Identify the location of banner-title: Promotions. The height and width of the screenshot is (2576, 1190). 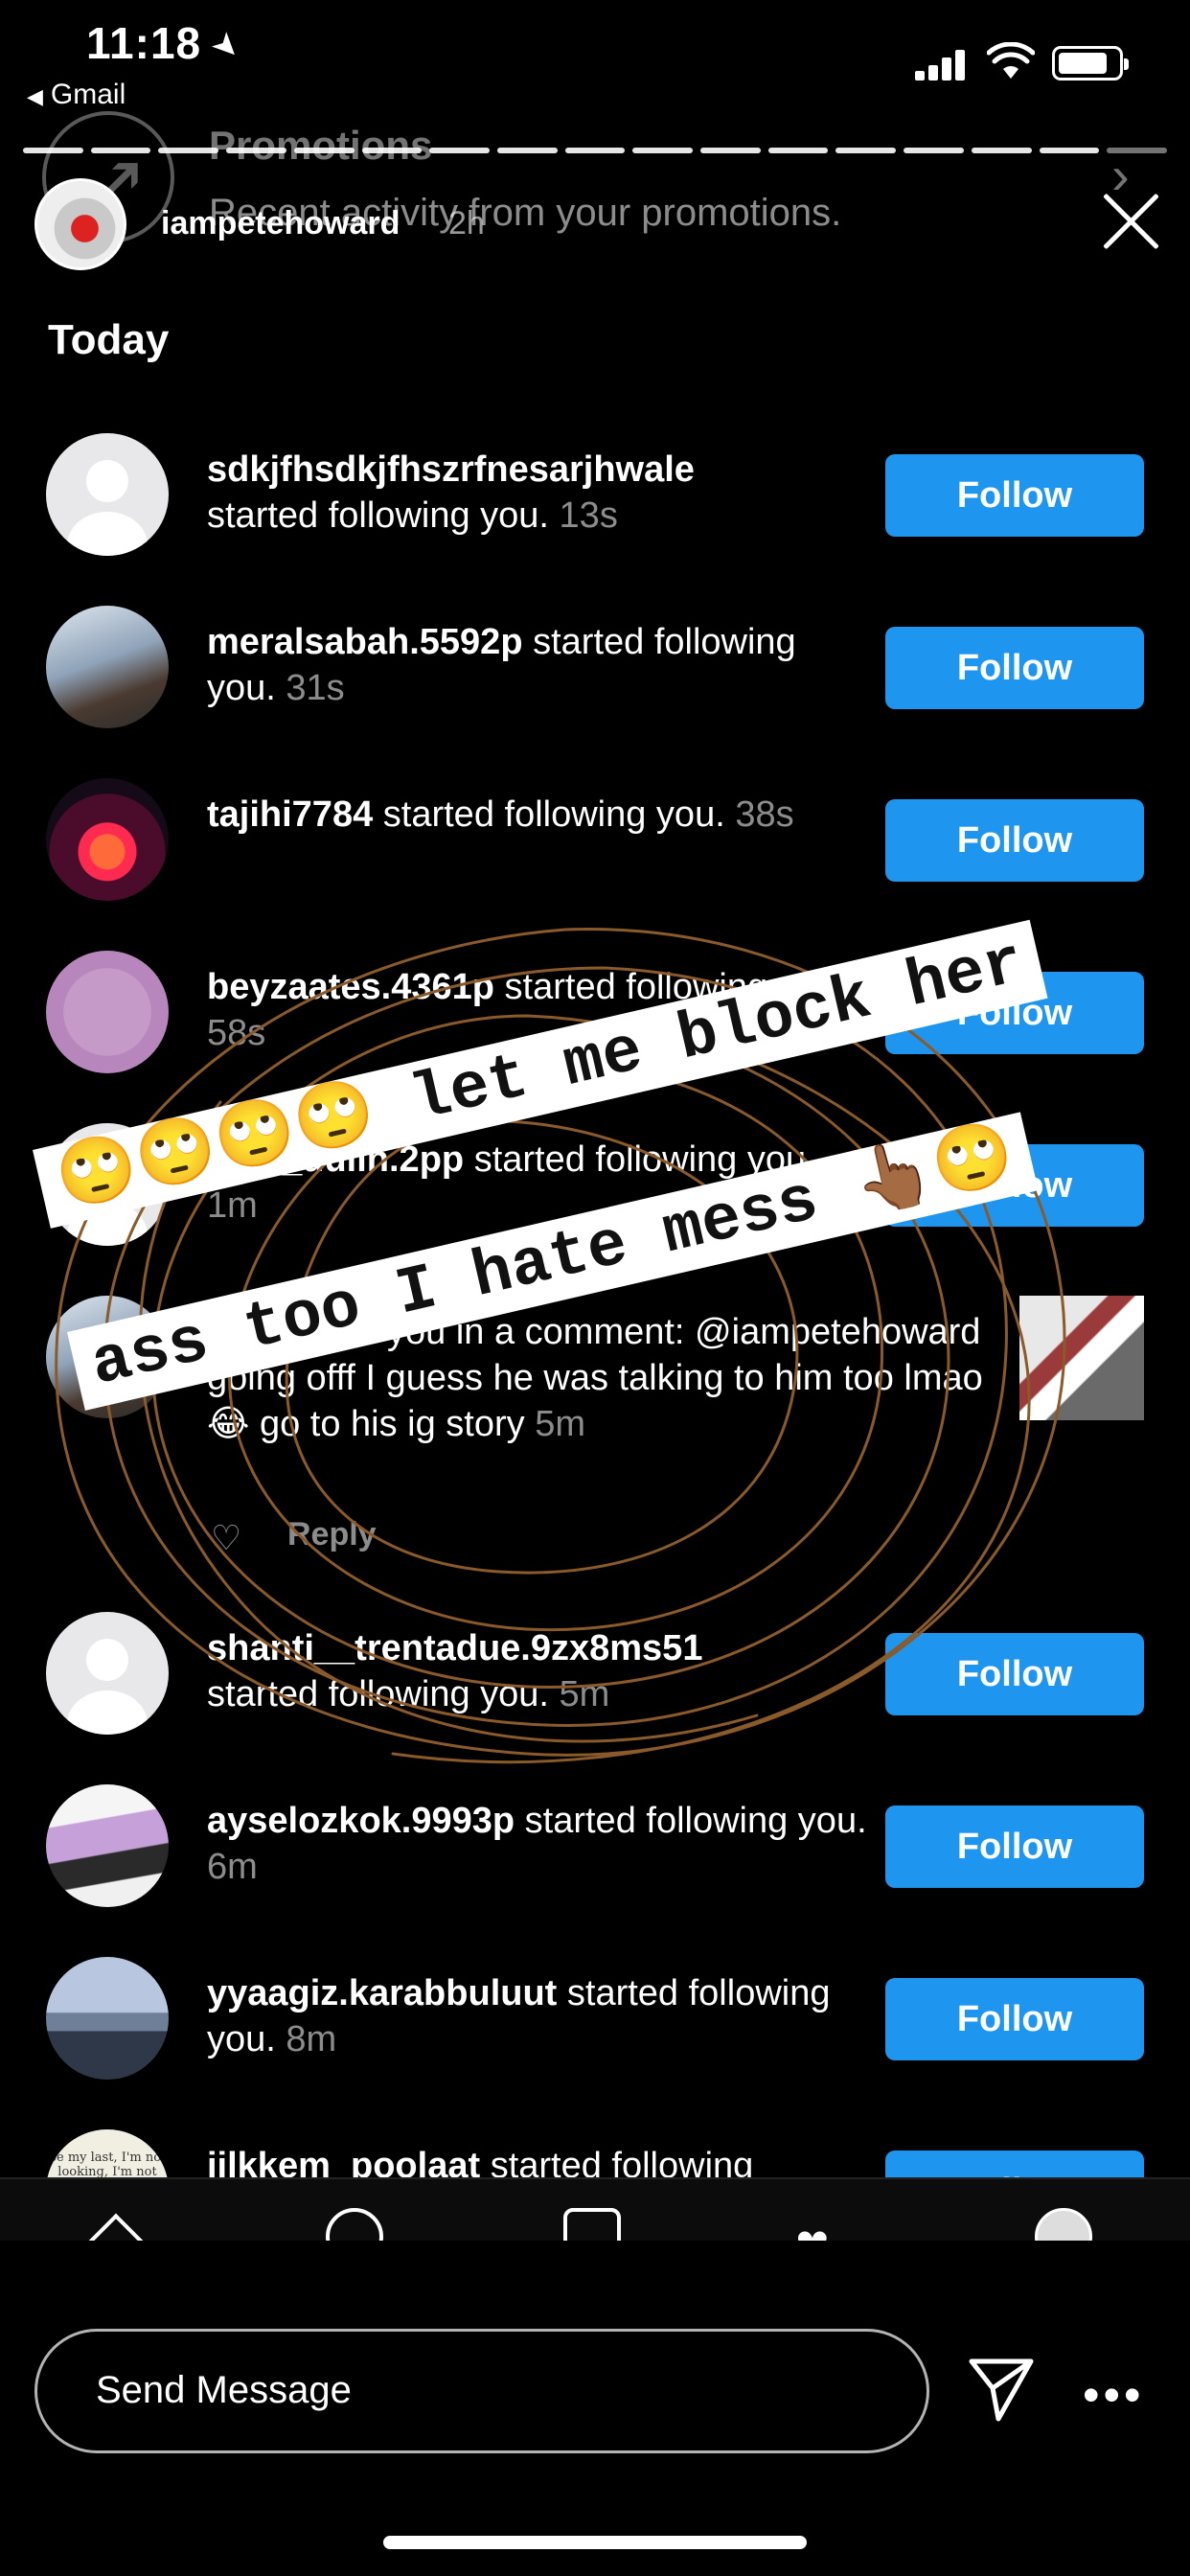
(321, 146).